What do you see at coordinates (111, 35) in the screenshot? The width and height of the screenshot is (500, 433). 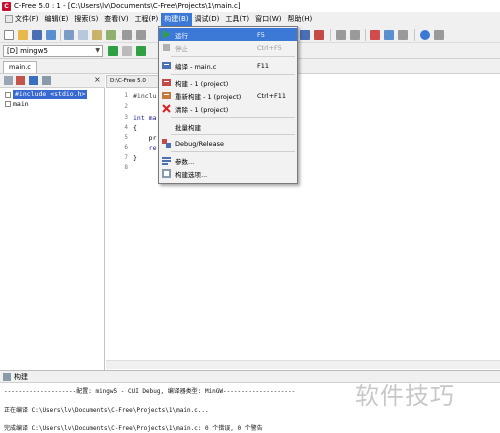 I see `paste-icon` at bounding box center [111, 35].